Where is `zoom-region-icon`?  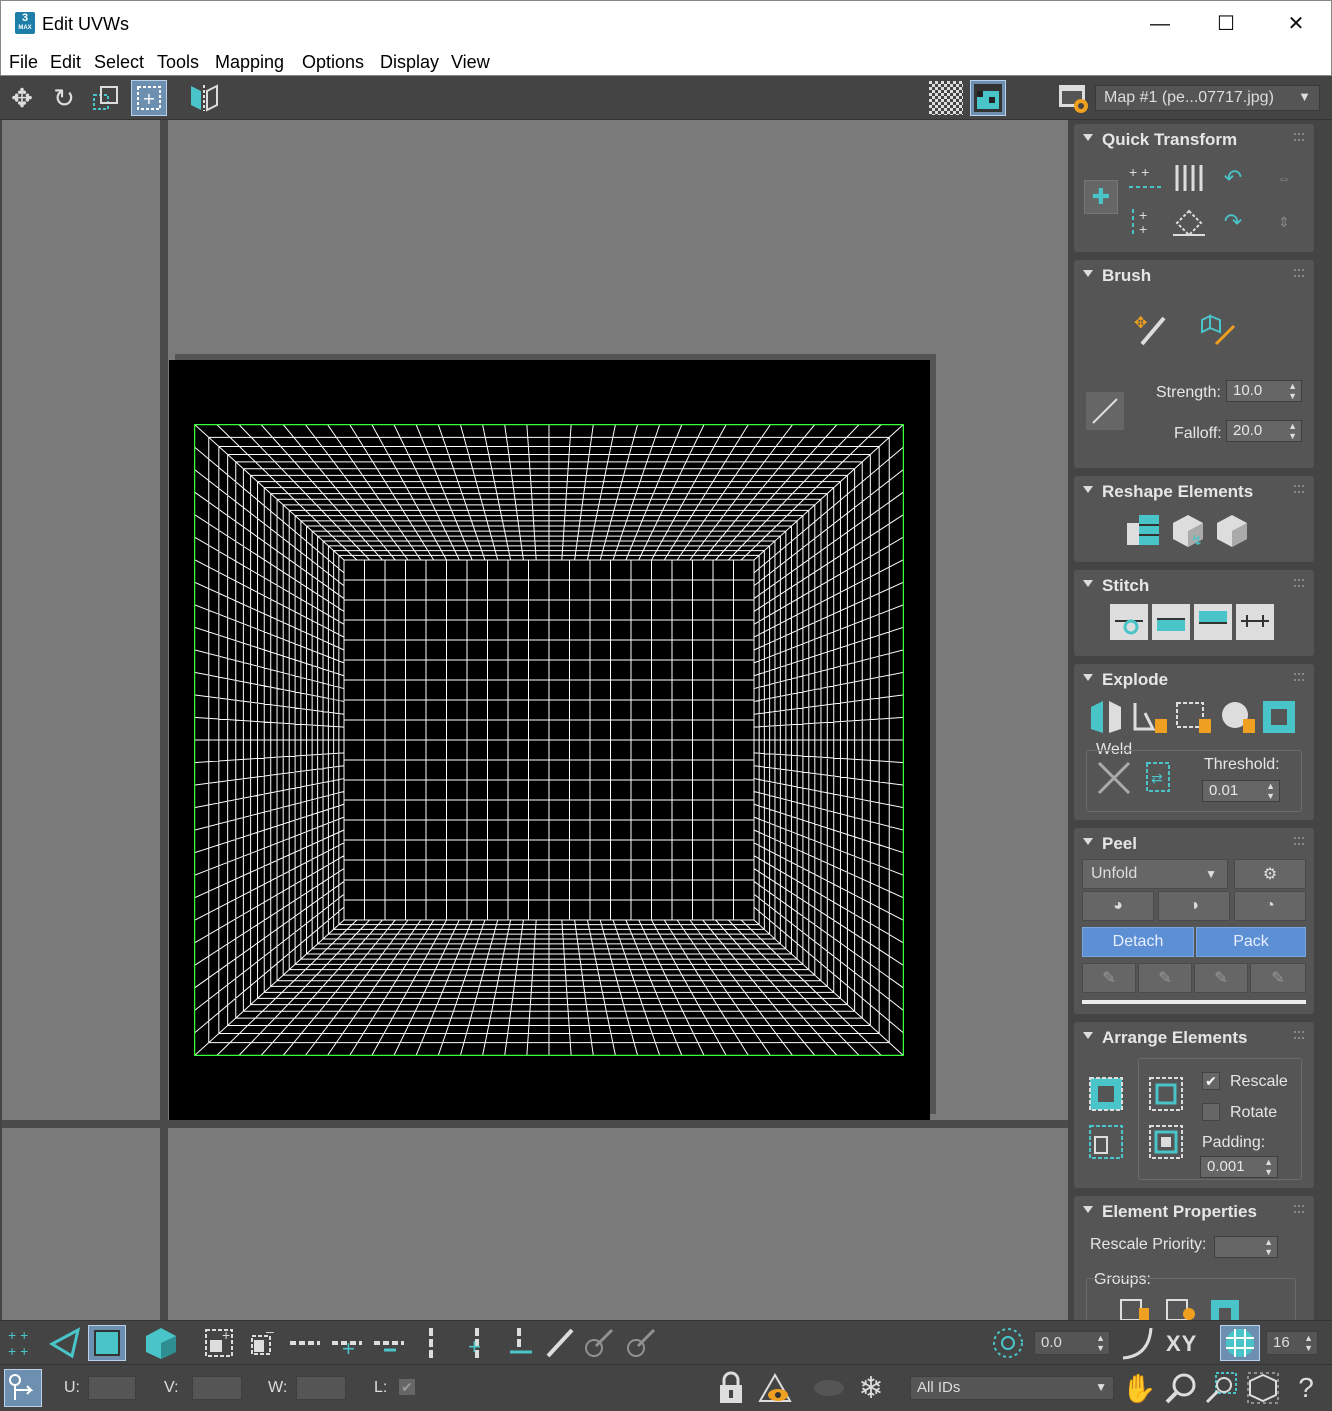 zoom-region-icon is located at coordinates (1221, 1388).